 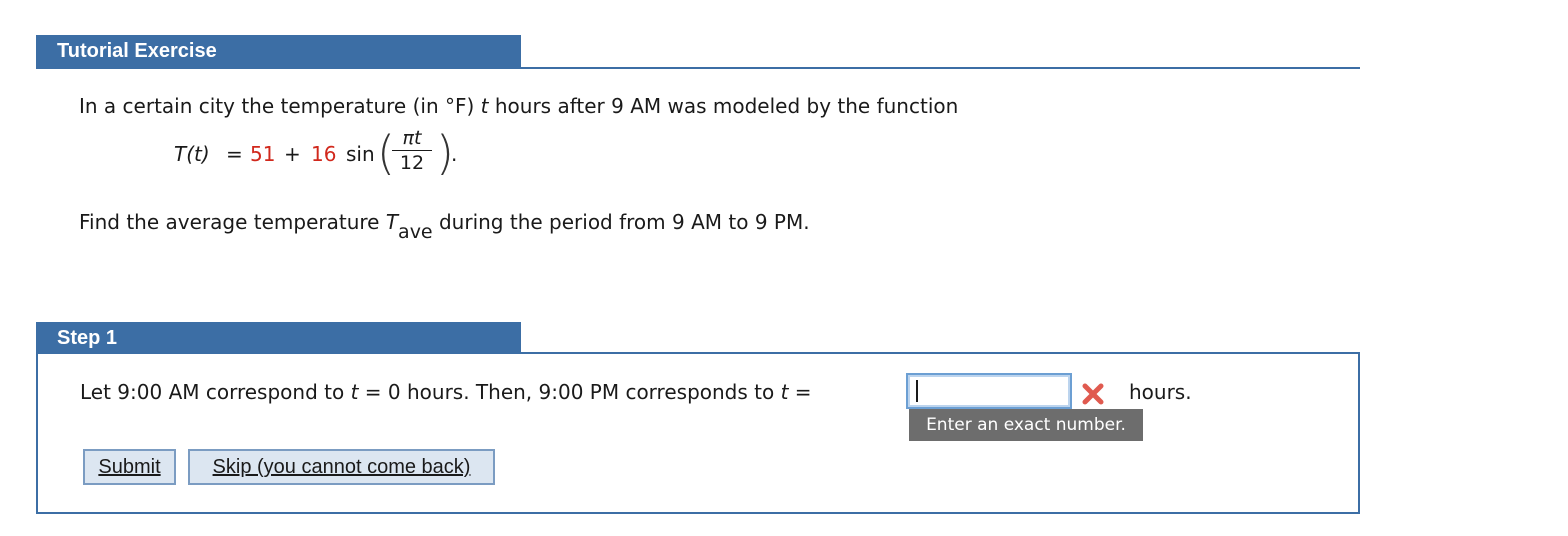 What do you see at coordinates (698, 52) in the screenshot?
I see `tutorial-header: Tutorial Exercise` at bounding box center [698, 52].